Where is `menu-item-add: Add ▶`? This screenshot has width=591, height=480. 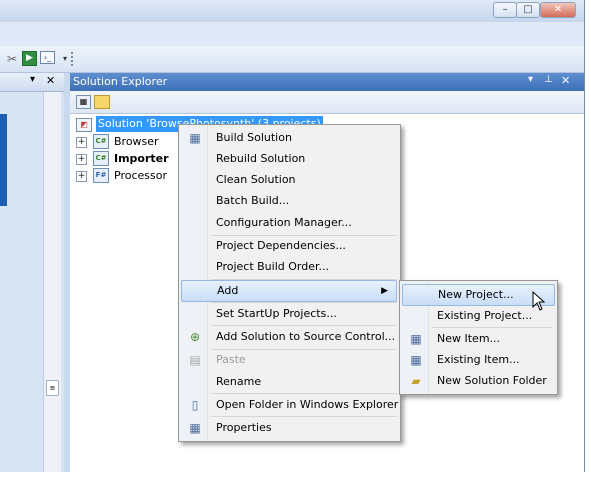
menu-item-add: Add ▶ is located at coordinates (289, 291).